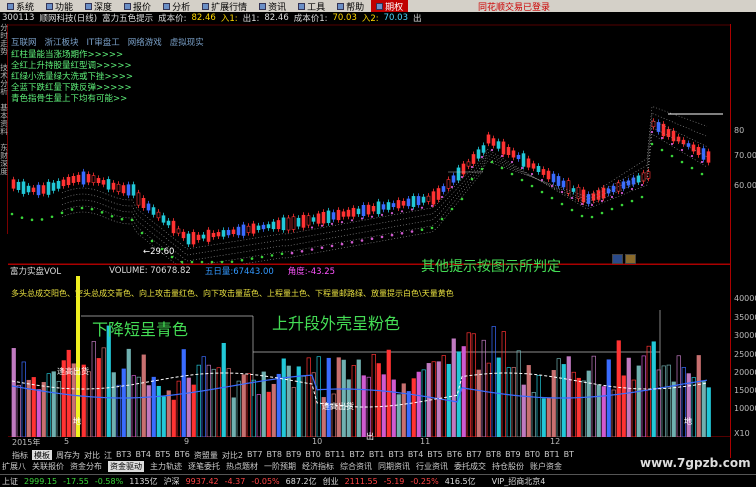  Describe the element at coordinates (272, 6) in the screenshot. I see `menu-item: 资讯` at that location.